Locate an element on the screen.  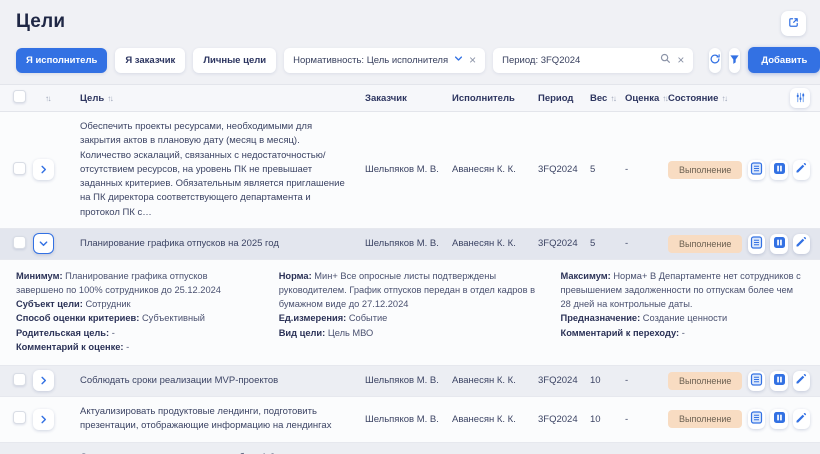
purpose-value: Создание ценности is located at coordinates (685, 318).